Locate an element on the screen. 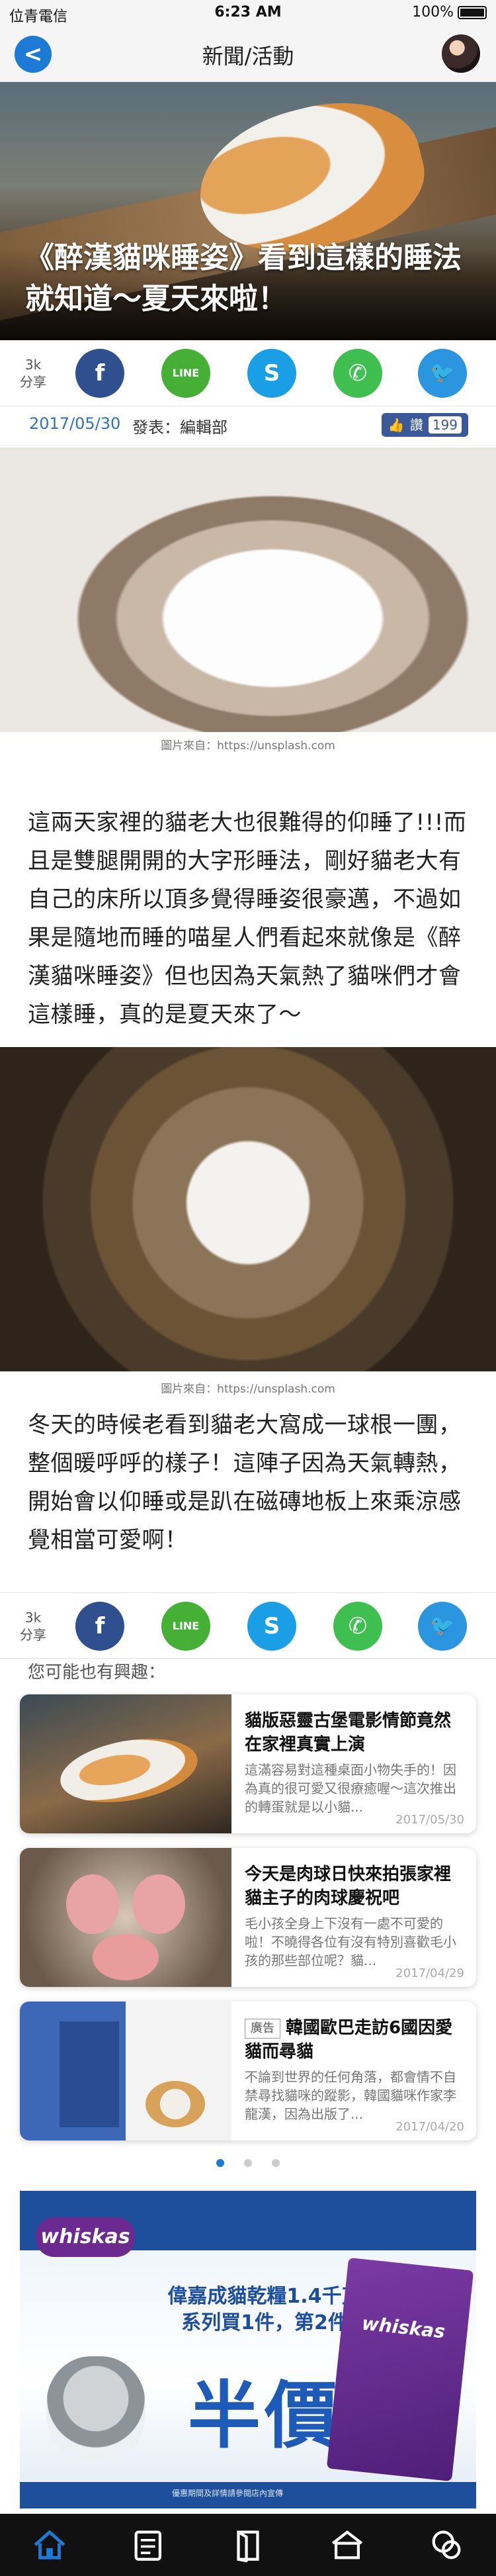 The height and width of the screenshot is (2576, 496). shop-icon is located at coordinates (347, 2544).